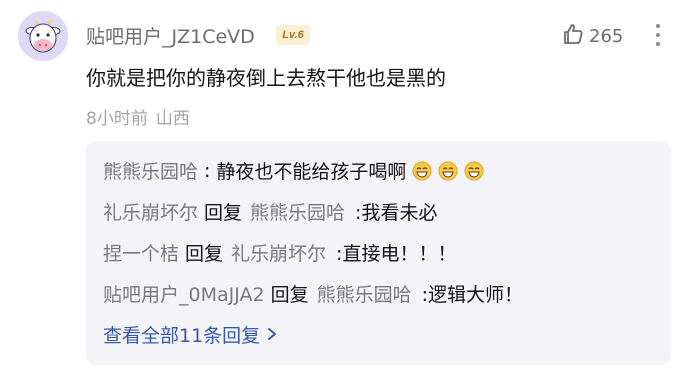  I want to click on reply-item: 礼乐崩坏尔 回复 熊熊乐园哈 :我看未必, so click(270, 211).